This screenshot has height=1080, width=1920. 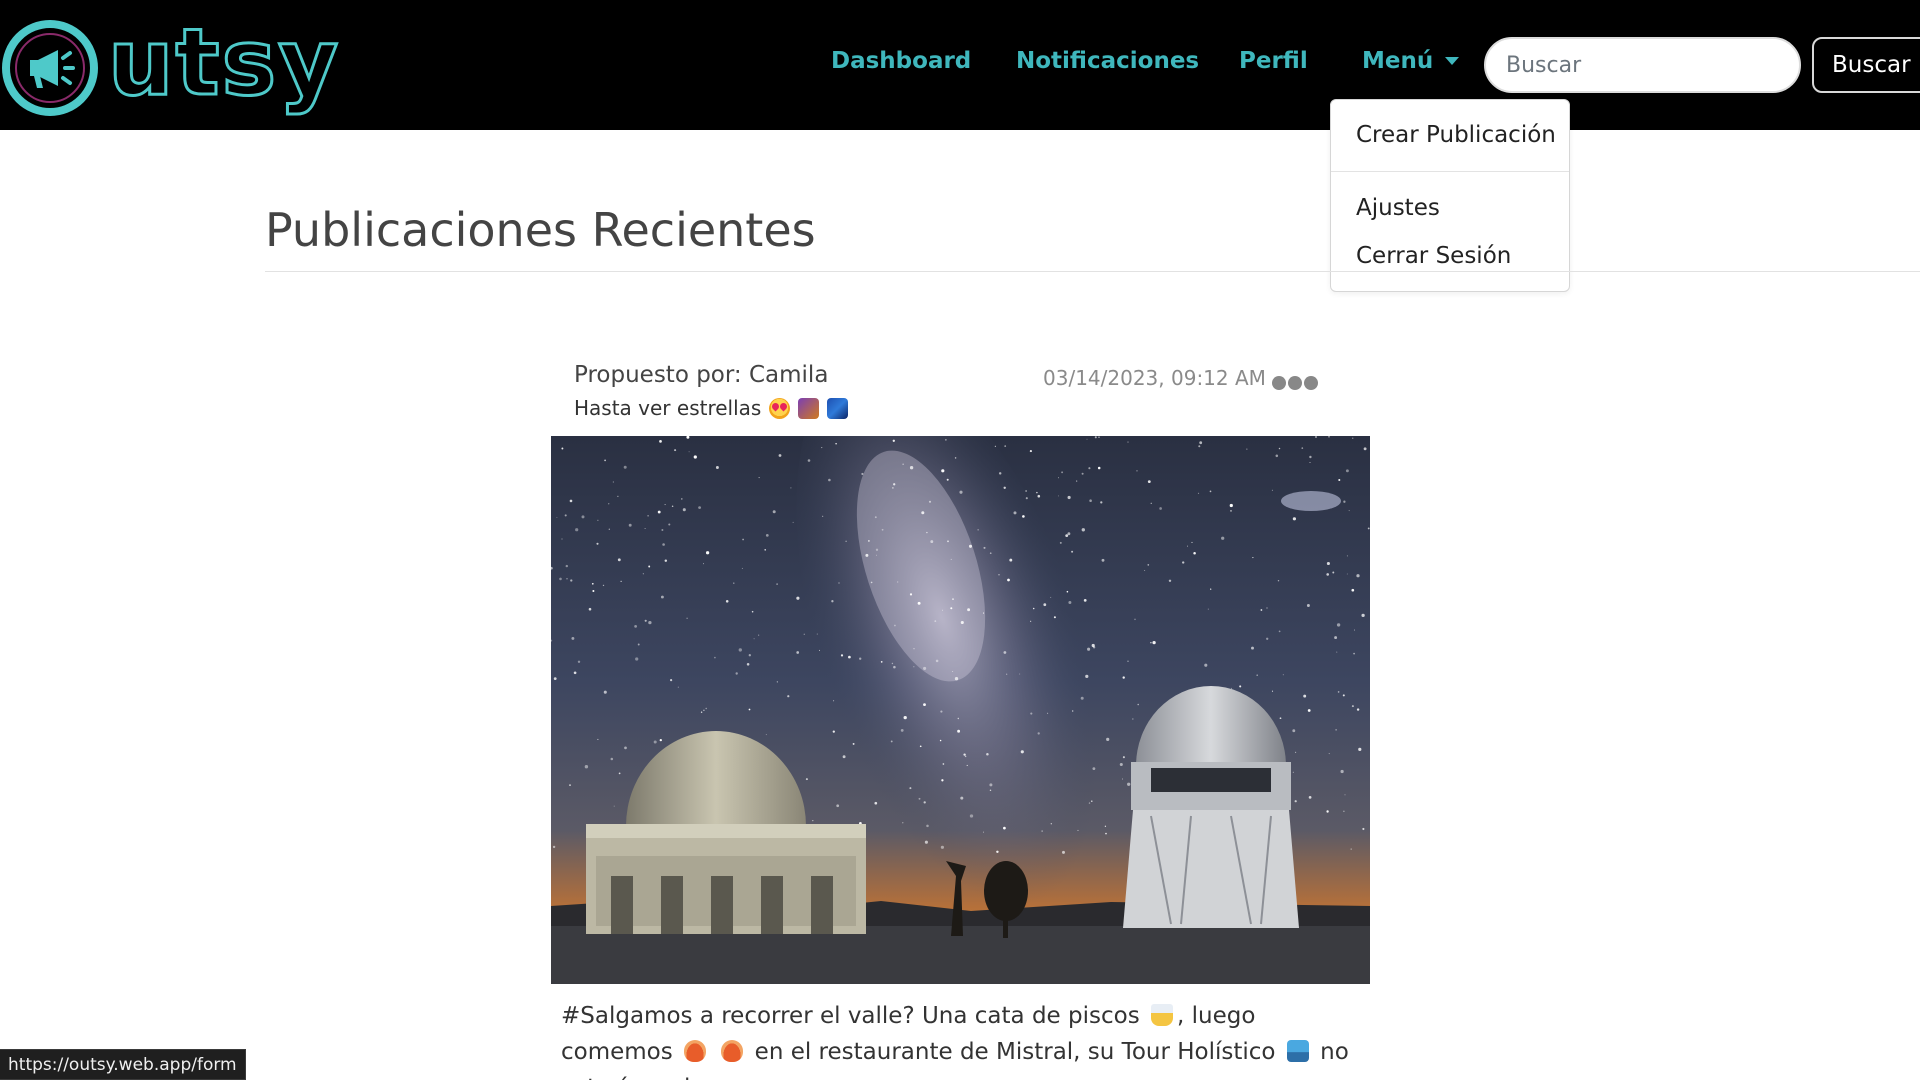 I want to click on post-options-button, so click(x=1295, y=383).